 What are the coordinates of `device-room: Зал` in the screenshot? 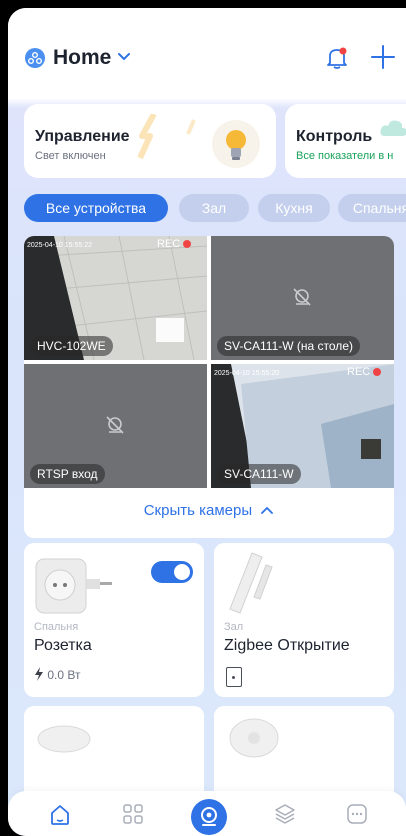 It's located at (234, 627).